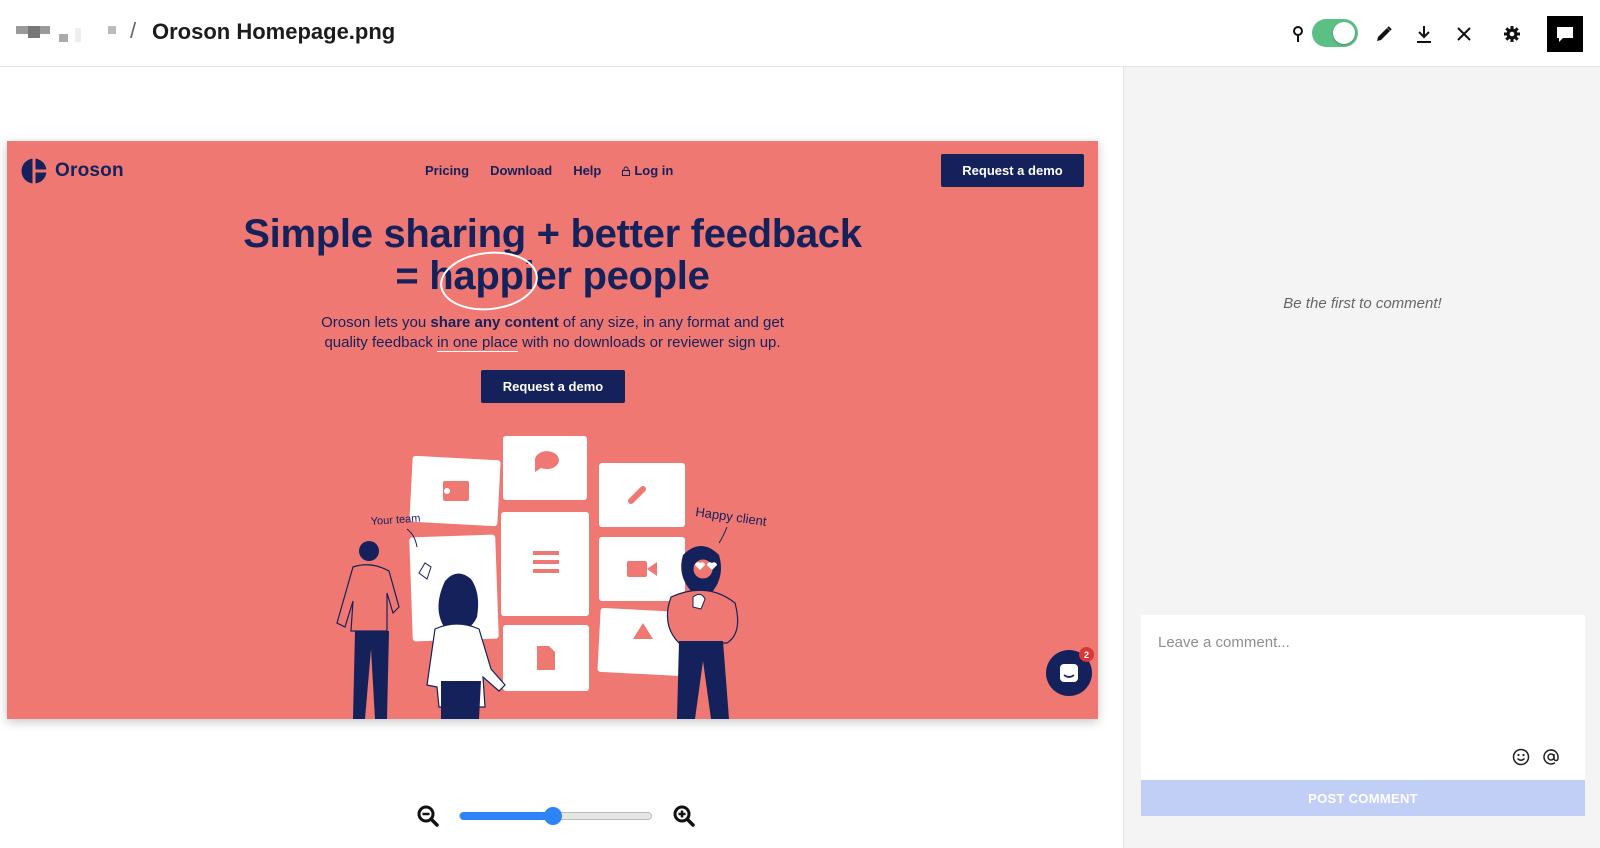 The width and height of the screenshot is (1600, 848). I want to click on toggle-knob, so click(1344, 33).